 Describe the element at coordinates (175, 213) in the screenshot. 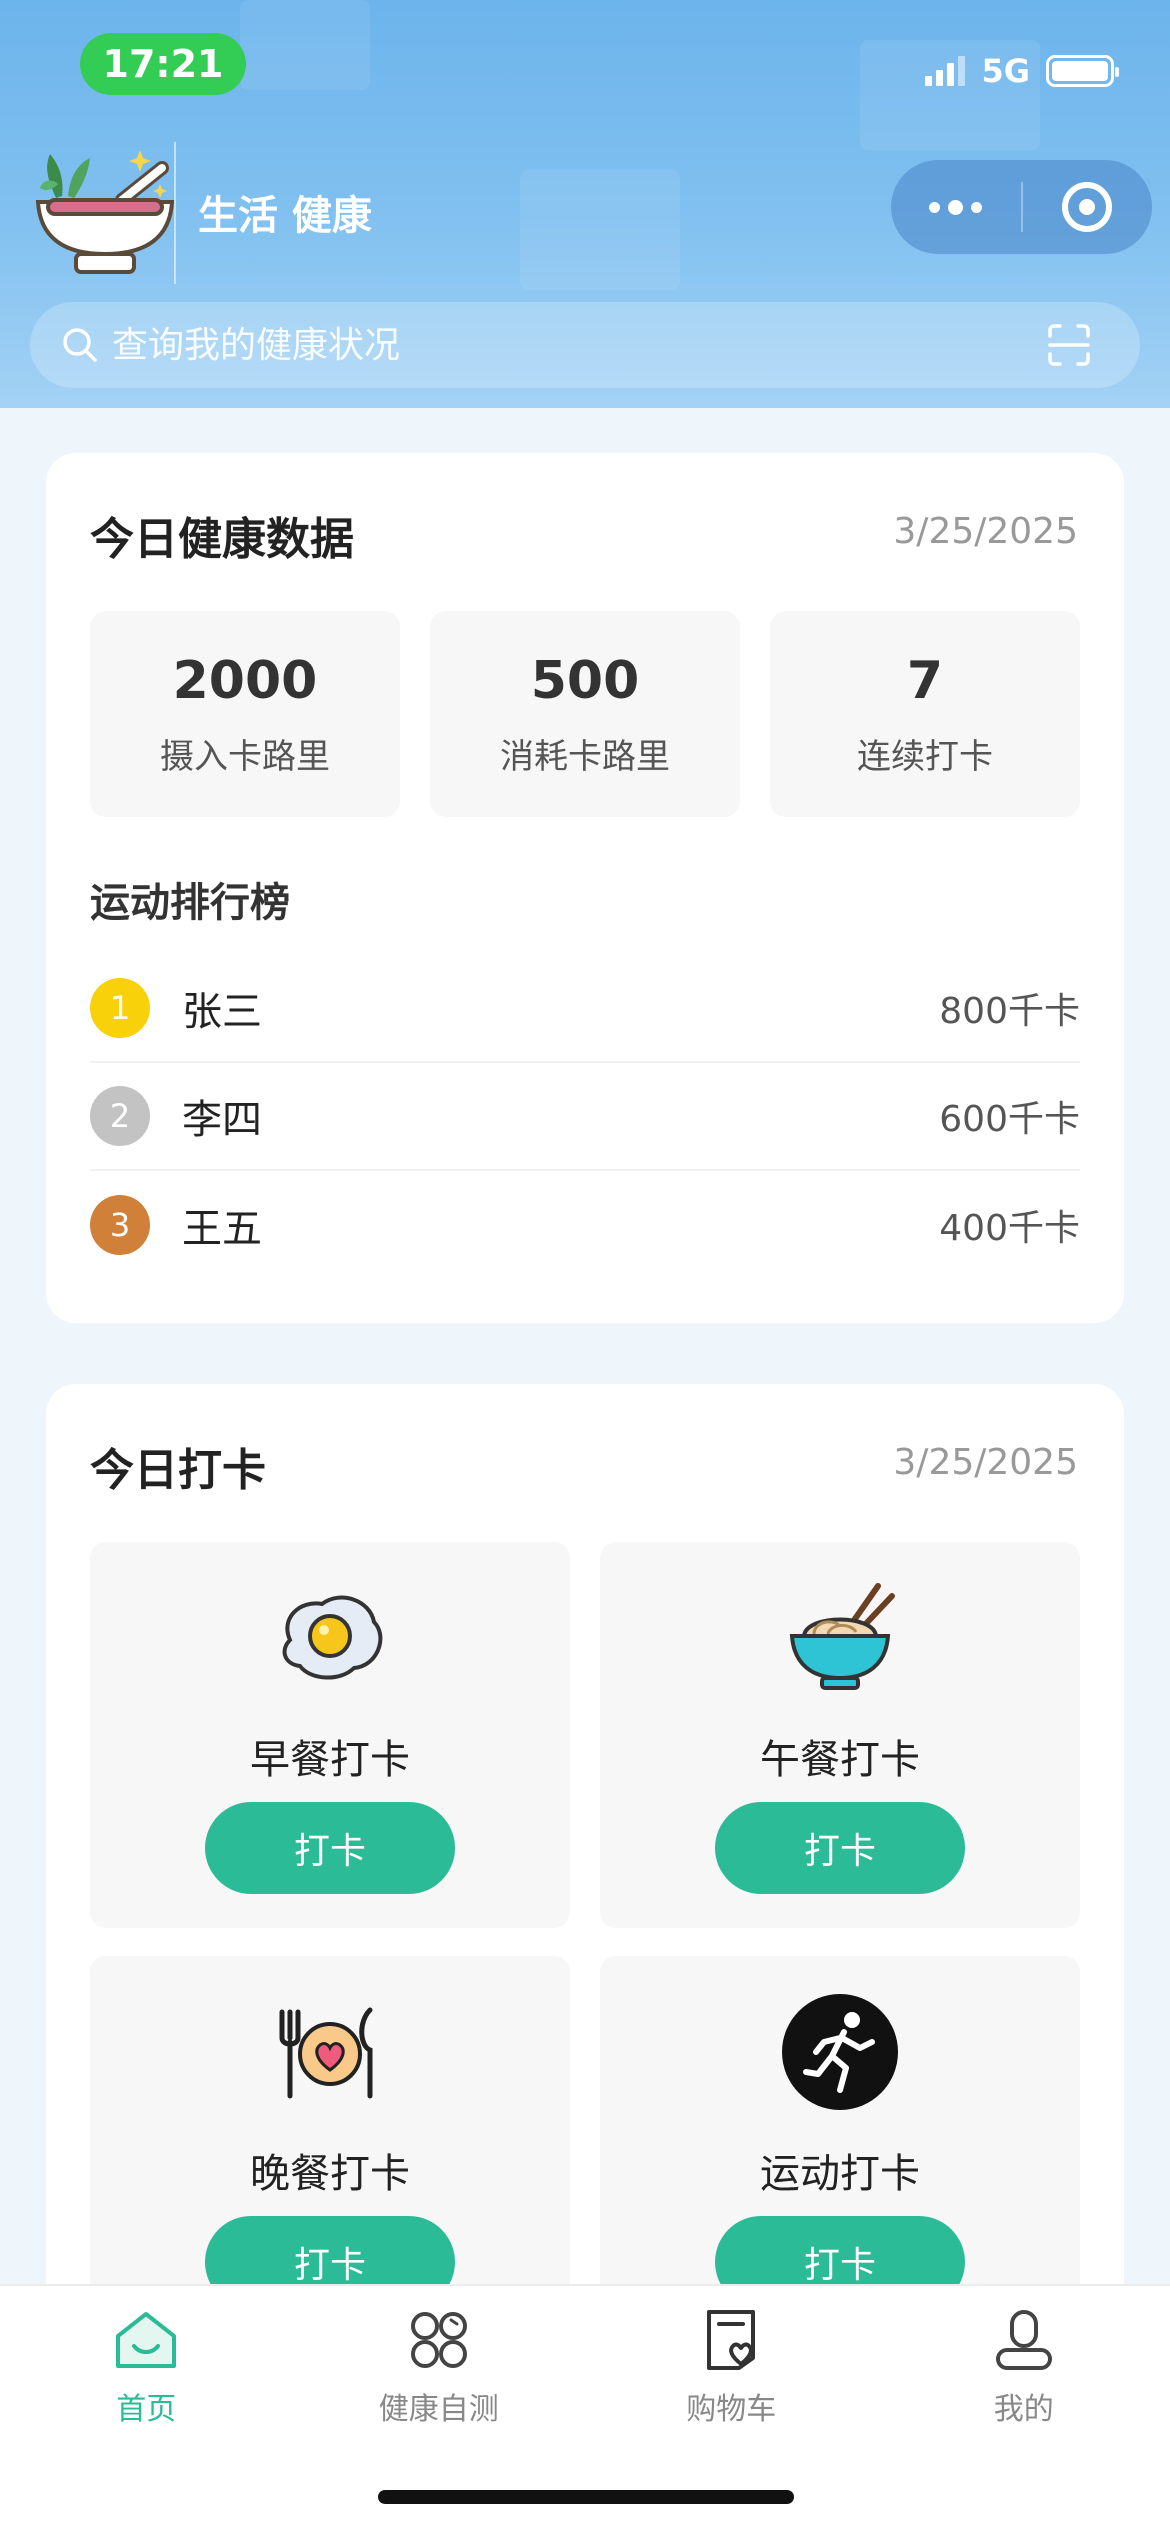

I see `logo-divider` at that location.